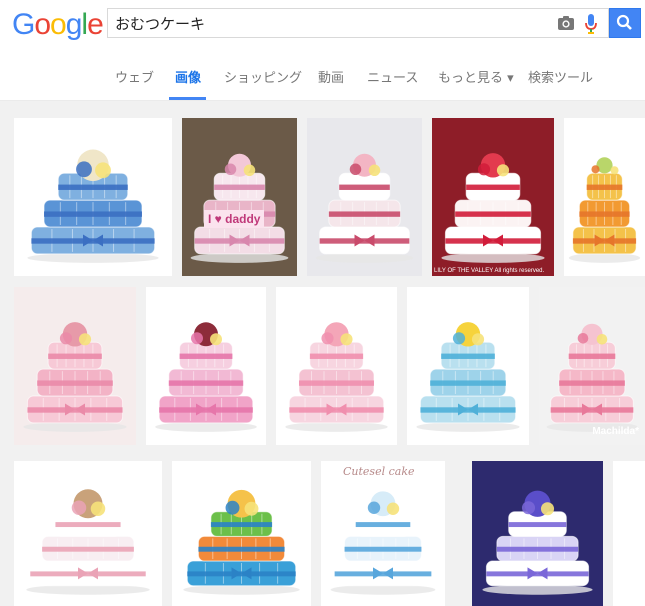  What do you see at coordinates (615, 431) in the screenshot?
I see `image-caption: Machilda*` at bounding box center [615, 431].